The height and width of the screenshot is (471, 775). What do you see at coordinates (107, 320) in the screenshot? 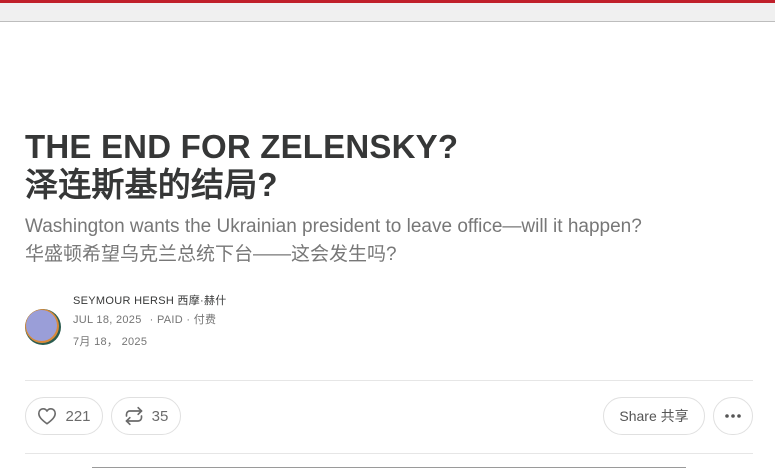
I see `post-date: JUL 18, 2025` at bounding box center [107, 320].